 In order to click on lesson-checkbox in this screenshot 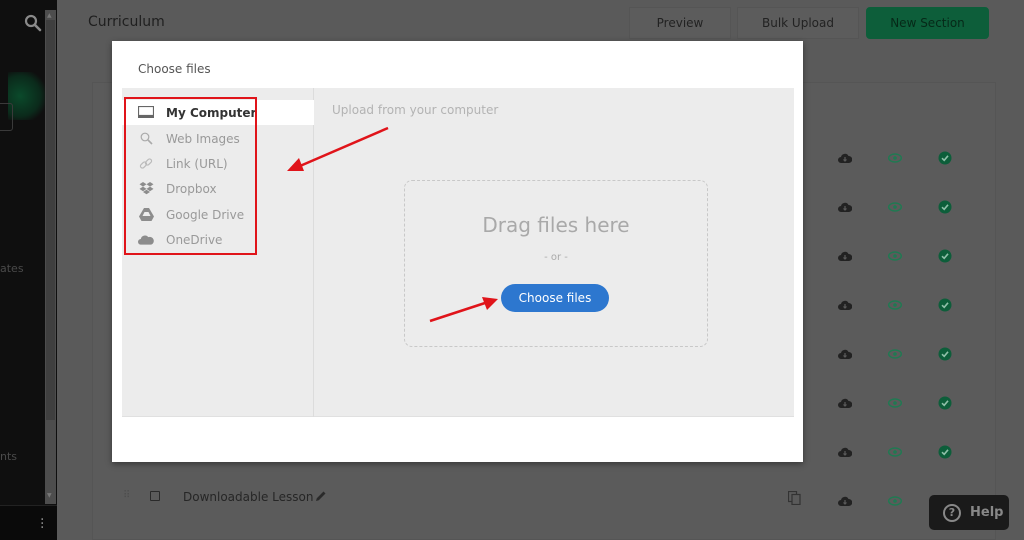, I will do `click(155, 496)`.